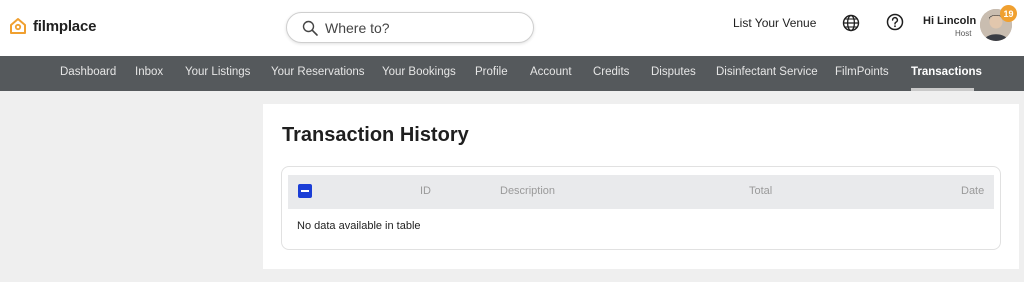 The width and height of the screenshot is (1024, 282). I want to click on search-bar, so click(410, 27).